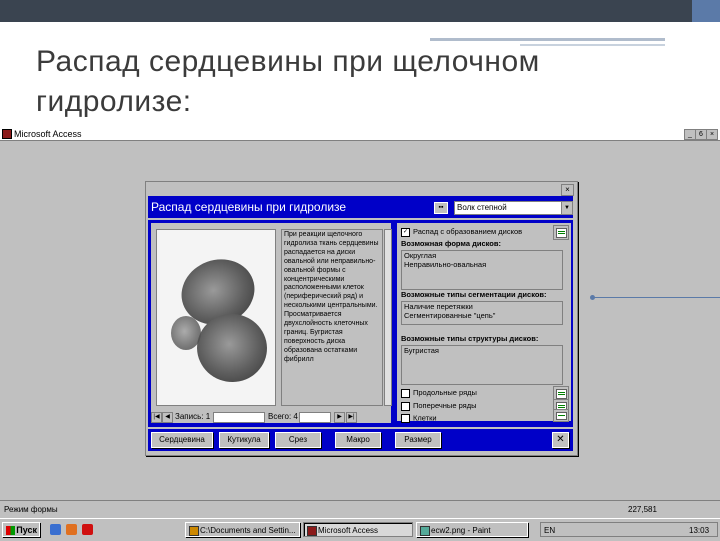  Describe the element at coordinates (186, 333) in the screenshot. I see `cell-fragment-shape` at that location.